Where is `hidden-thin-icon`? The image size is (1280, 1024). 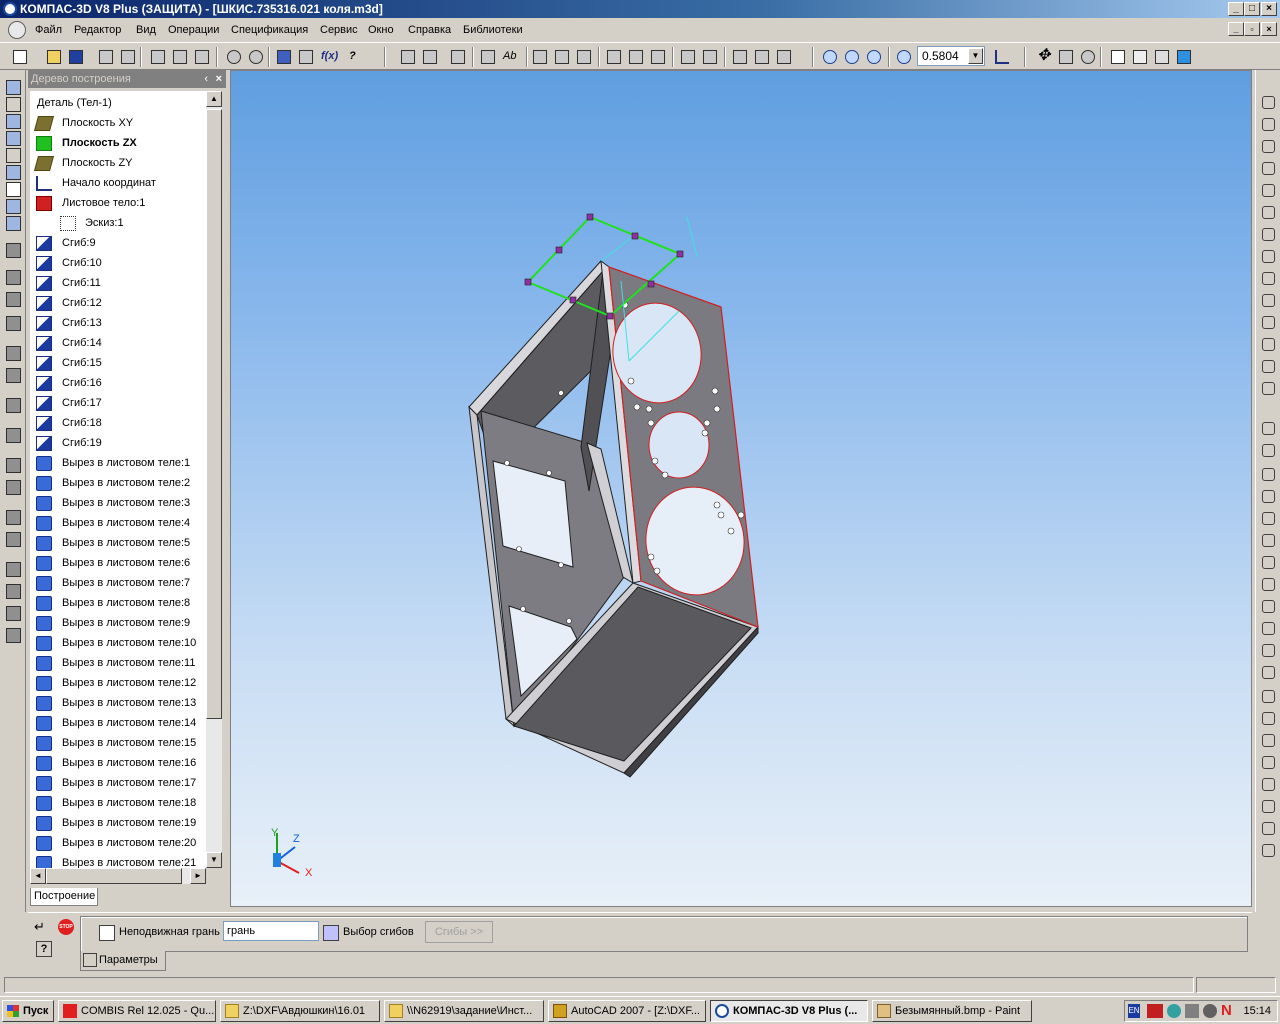 hidden-thin-icon is located at coordinates (1162, 57).